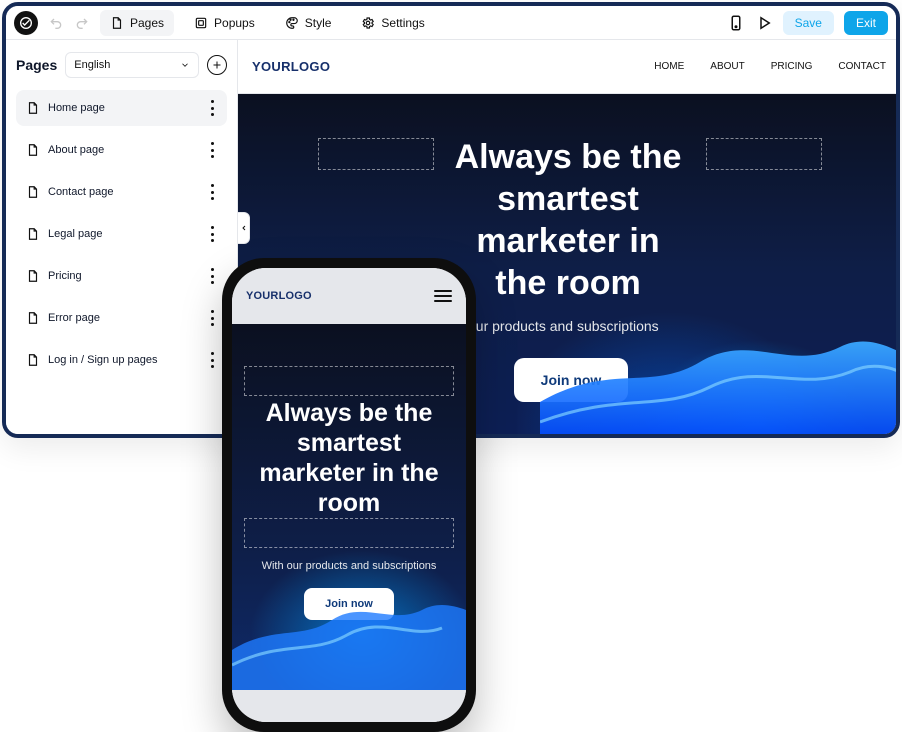  What do you see at coordinates (234, 22) in the screenshot?
I see `tab-popups-label: Popups` at bounding box center [234, 22].